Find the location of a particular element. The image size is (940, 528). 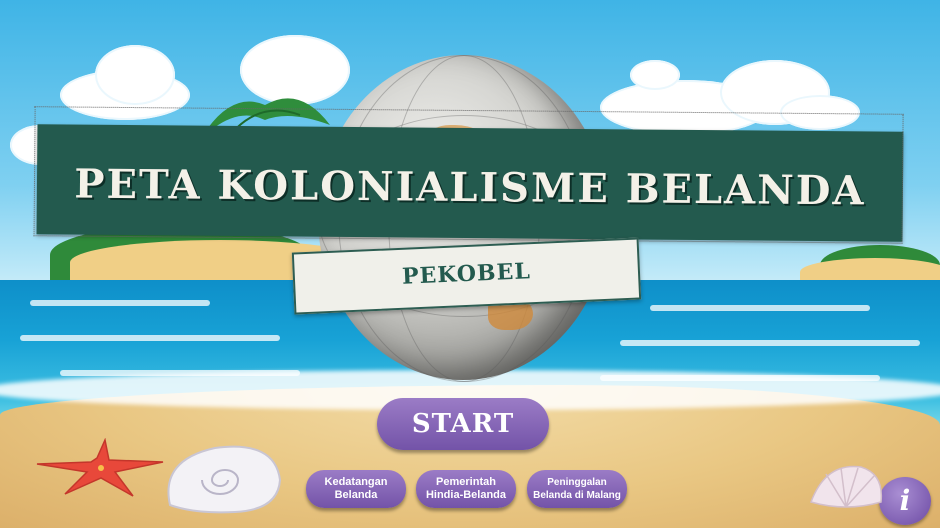

peninggalan-belanda-label: Peninggalan Belanda di Malang is located at coordinates (577, 489).